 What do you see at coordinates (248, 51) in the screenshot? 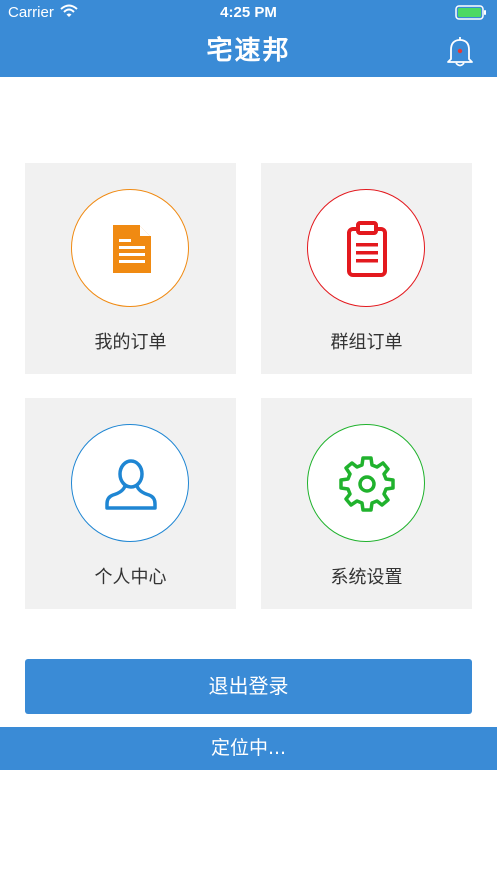
I see `page-title: 宅速邦` at bounding box center [248, 51].